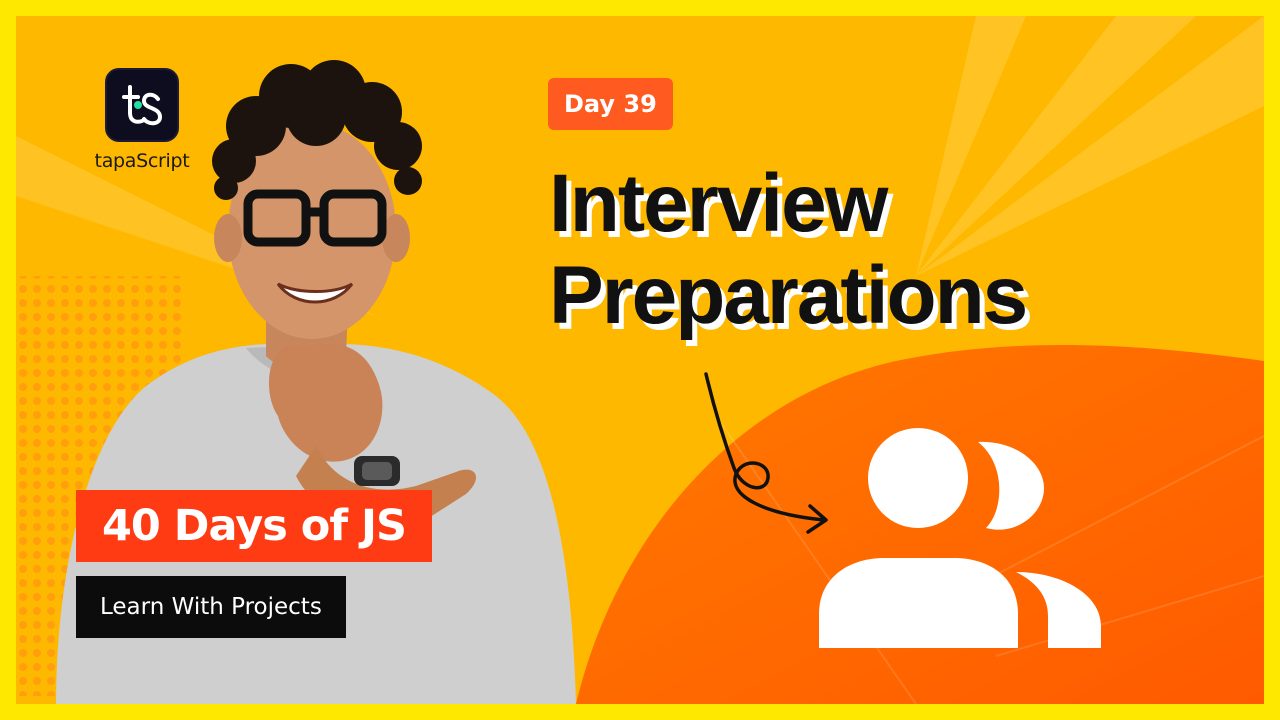 The width and height of the screenshot is (1280, 720). Describe the element at coordinates (610, 104) in the screenshot. I see `day-badge: Day 39` at that location.